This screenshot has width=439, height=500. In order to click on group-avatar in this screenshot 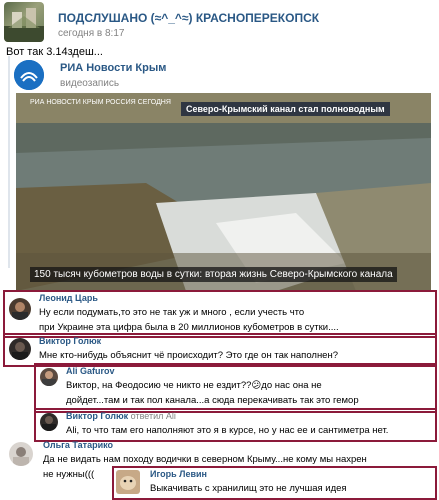, I will do `click(24, 22)`.